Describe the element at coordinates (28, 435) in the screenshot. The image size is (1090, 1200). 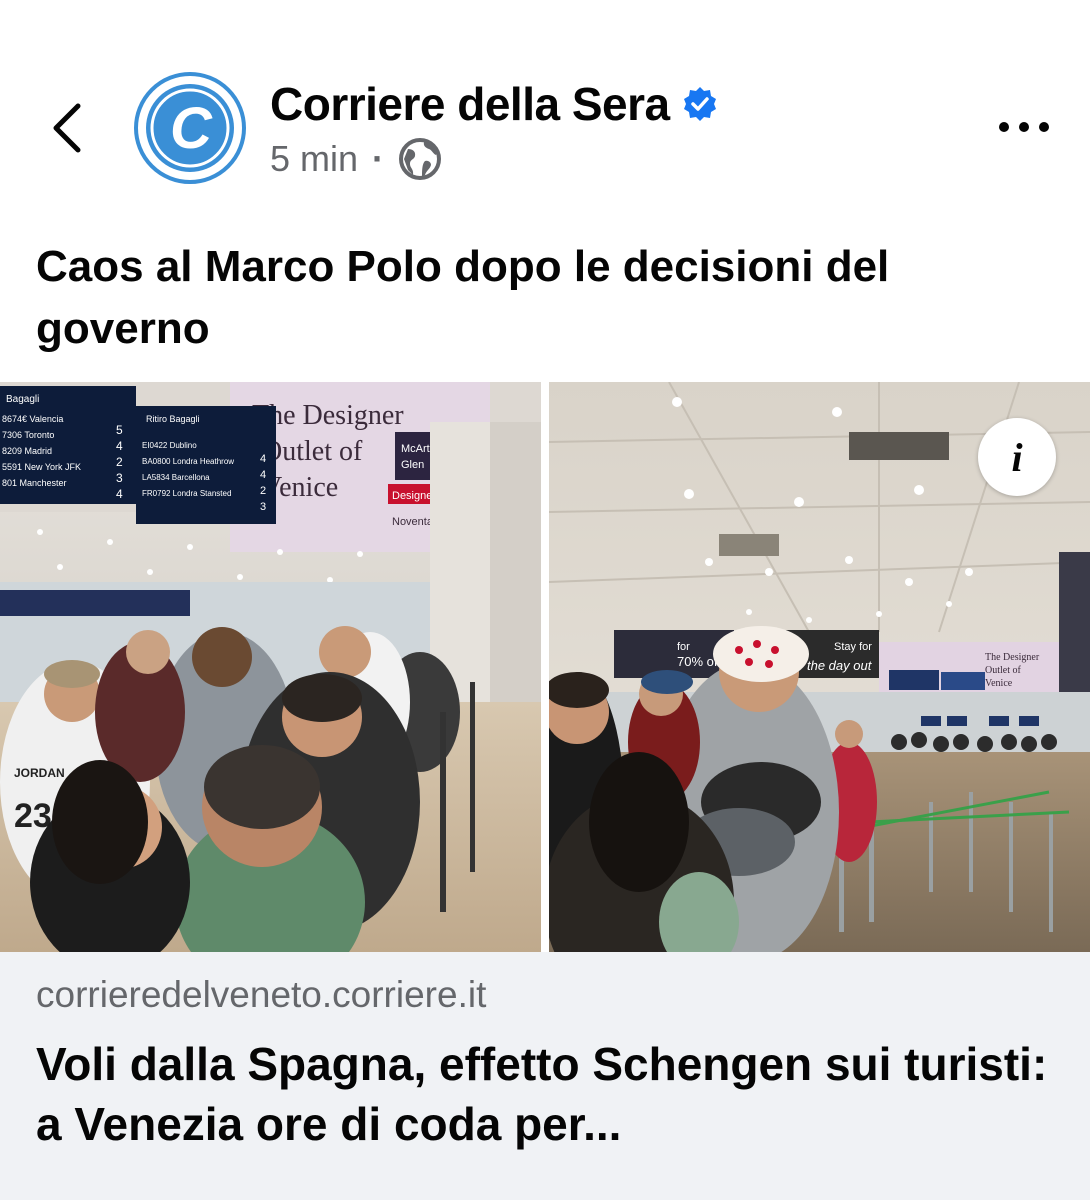
I see `board1-row-2: 7306 Toronto` at that location.